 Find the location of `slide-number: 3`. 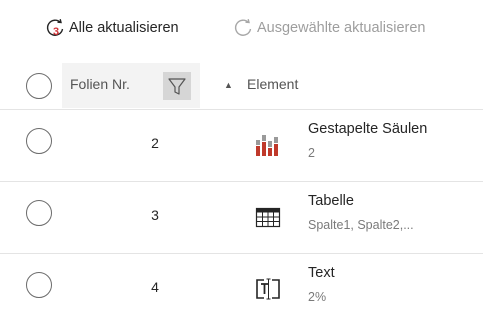

slide-number: 3 is located at coordinates (155, 215).